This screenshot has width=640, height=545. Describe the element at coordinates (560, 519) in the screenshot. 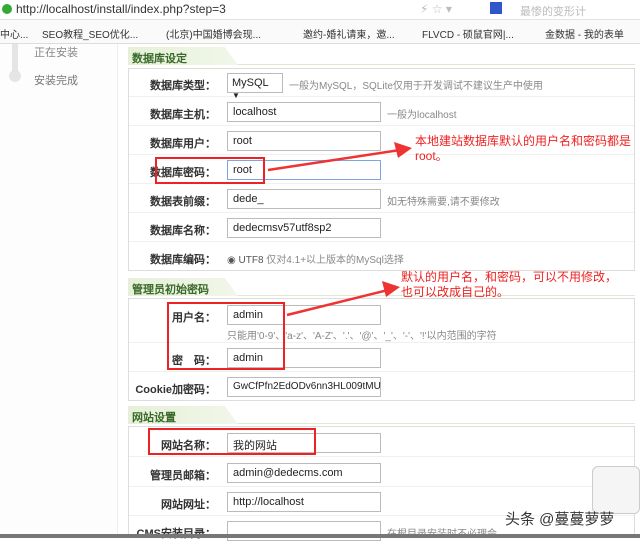

I see `watermark: 头条 @蔓蔓萝萝` at that location.